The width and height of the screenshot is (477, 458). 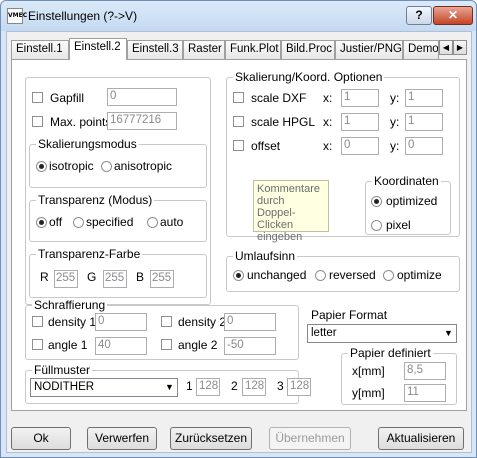 What do you see at coordinates (446, 47) in the screenshot?
I see `tab-scroll-left-icon: ◀` at bounding box center [446, 47].